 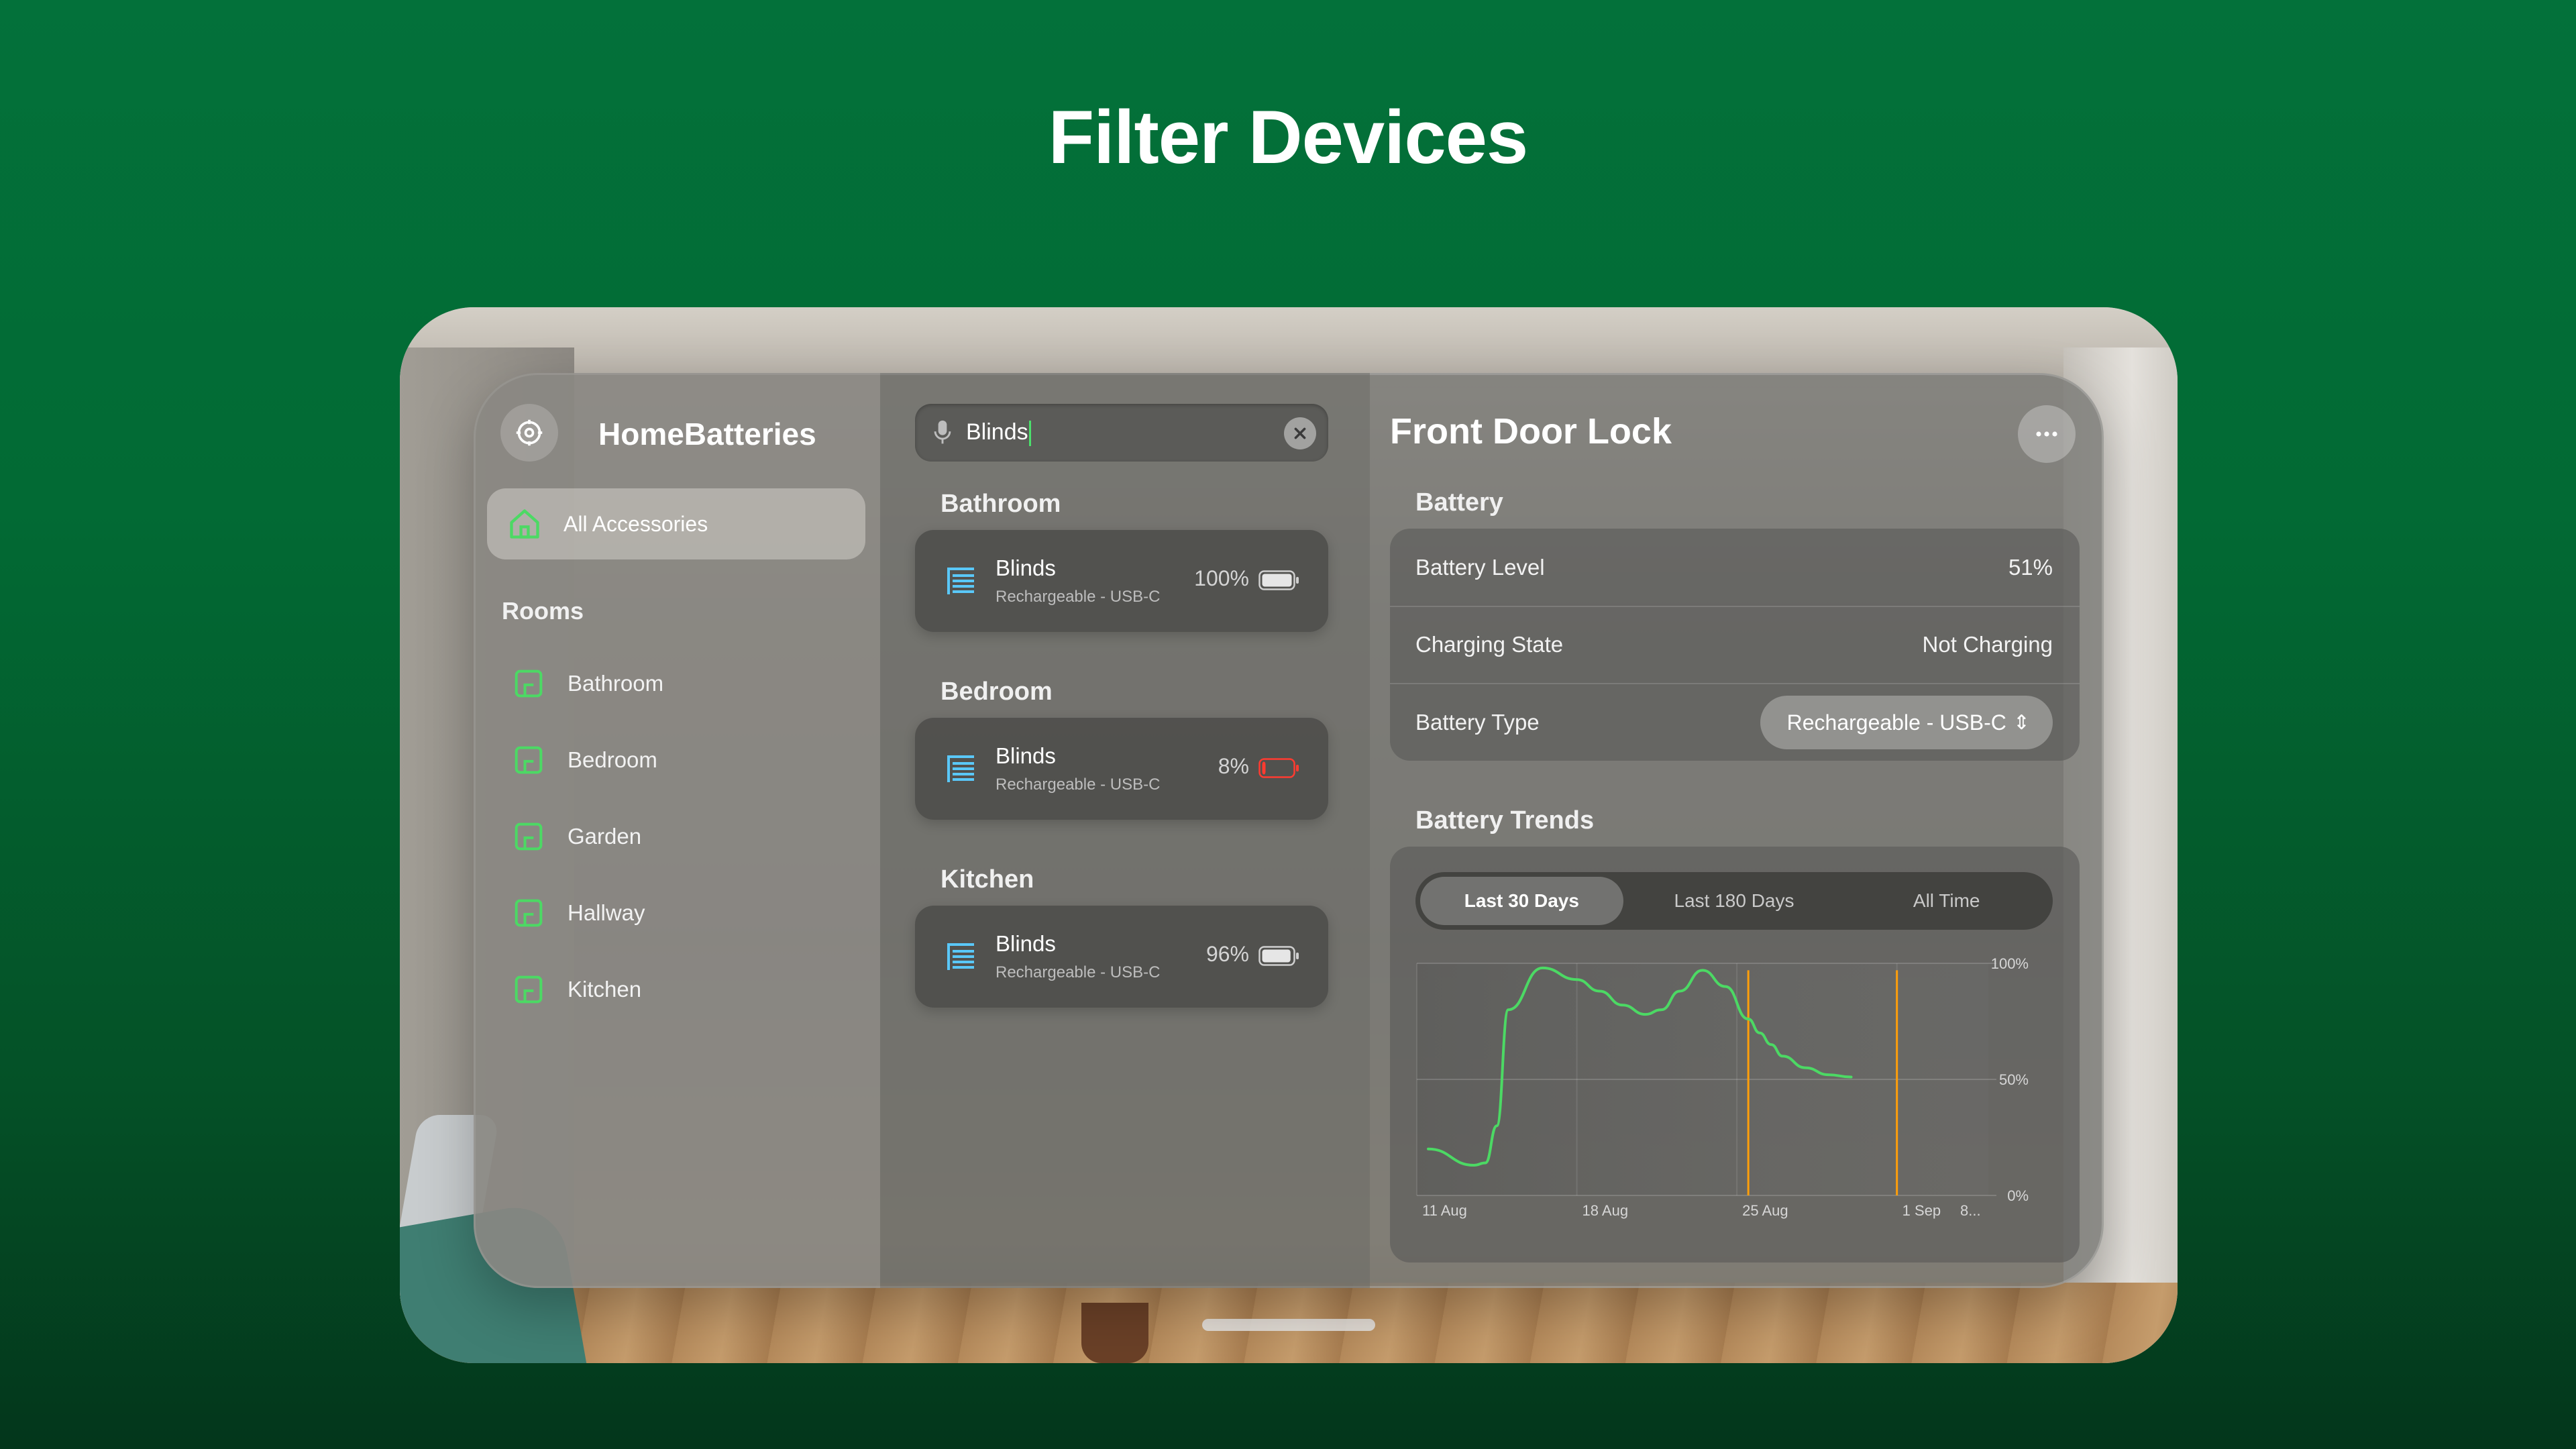 I want to click on group-heading: Bathroom, so click(x=1001, y=504).